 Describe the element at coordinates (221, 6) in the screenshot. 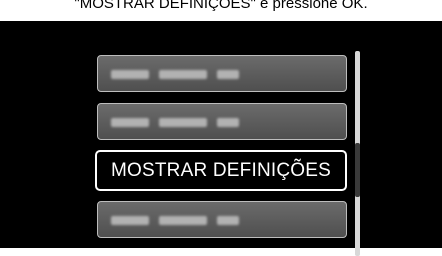

I see `instruction-caption: "MOSTRAR DEFINIÇÕES" e pressione OK.` at that location.